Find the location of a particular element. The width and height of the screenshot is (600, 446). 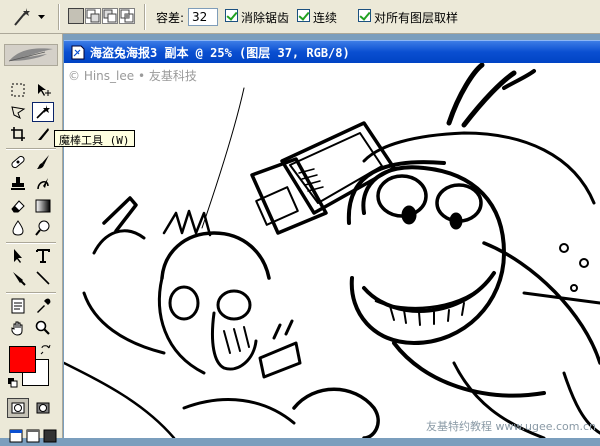

gradient-icon is located at coordinates (43, 206).